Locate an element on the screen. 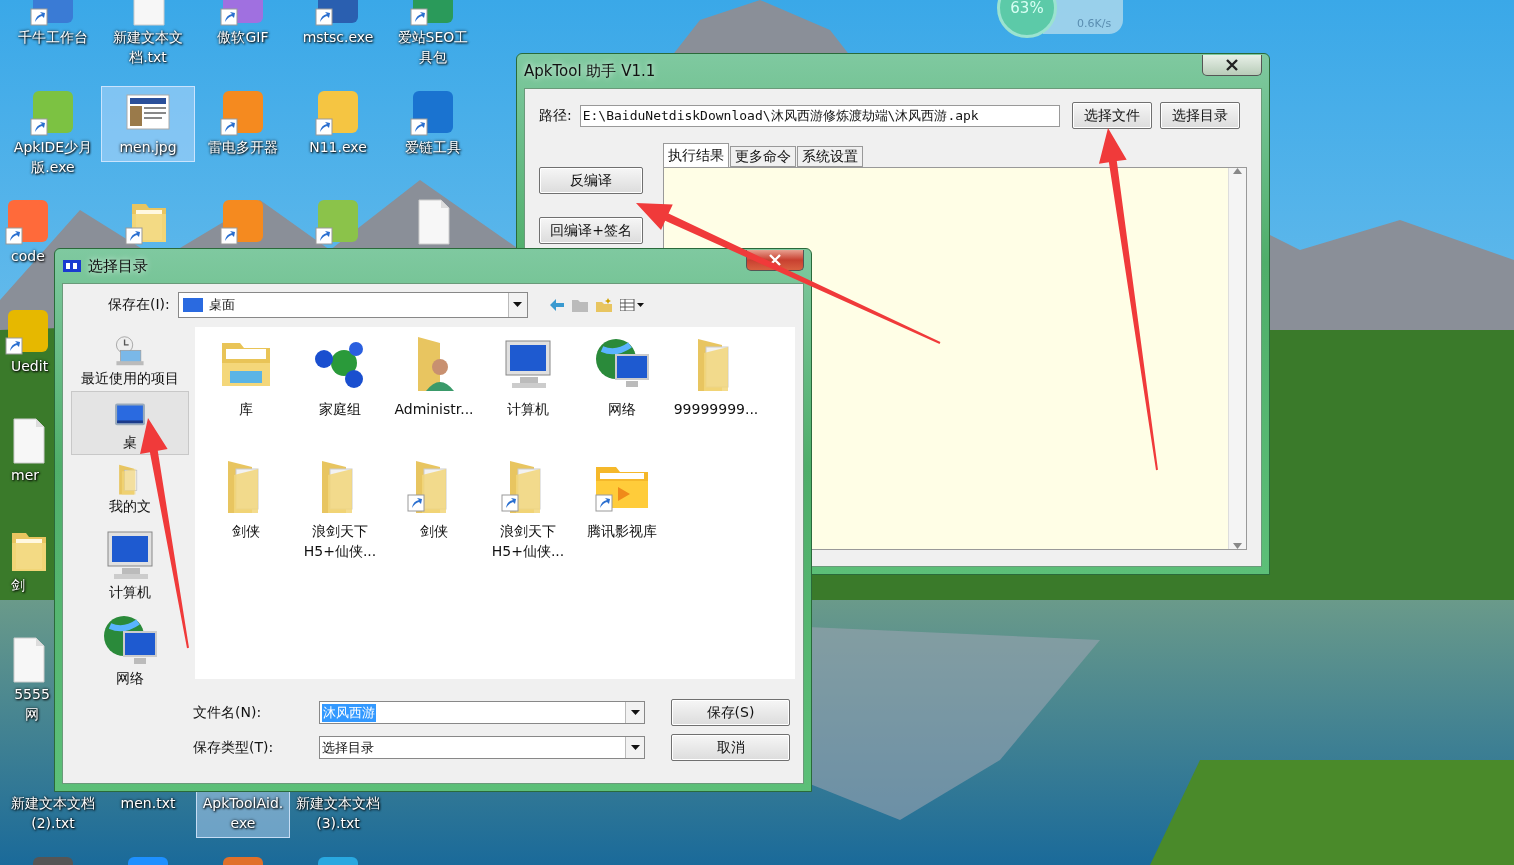 This screenshot has width=1514, height=865. desktop-icon: 剑 is located at coordinates (28, 561).